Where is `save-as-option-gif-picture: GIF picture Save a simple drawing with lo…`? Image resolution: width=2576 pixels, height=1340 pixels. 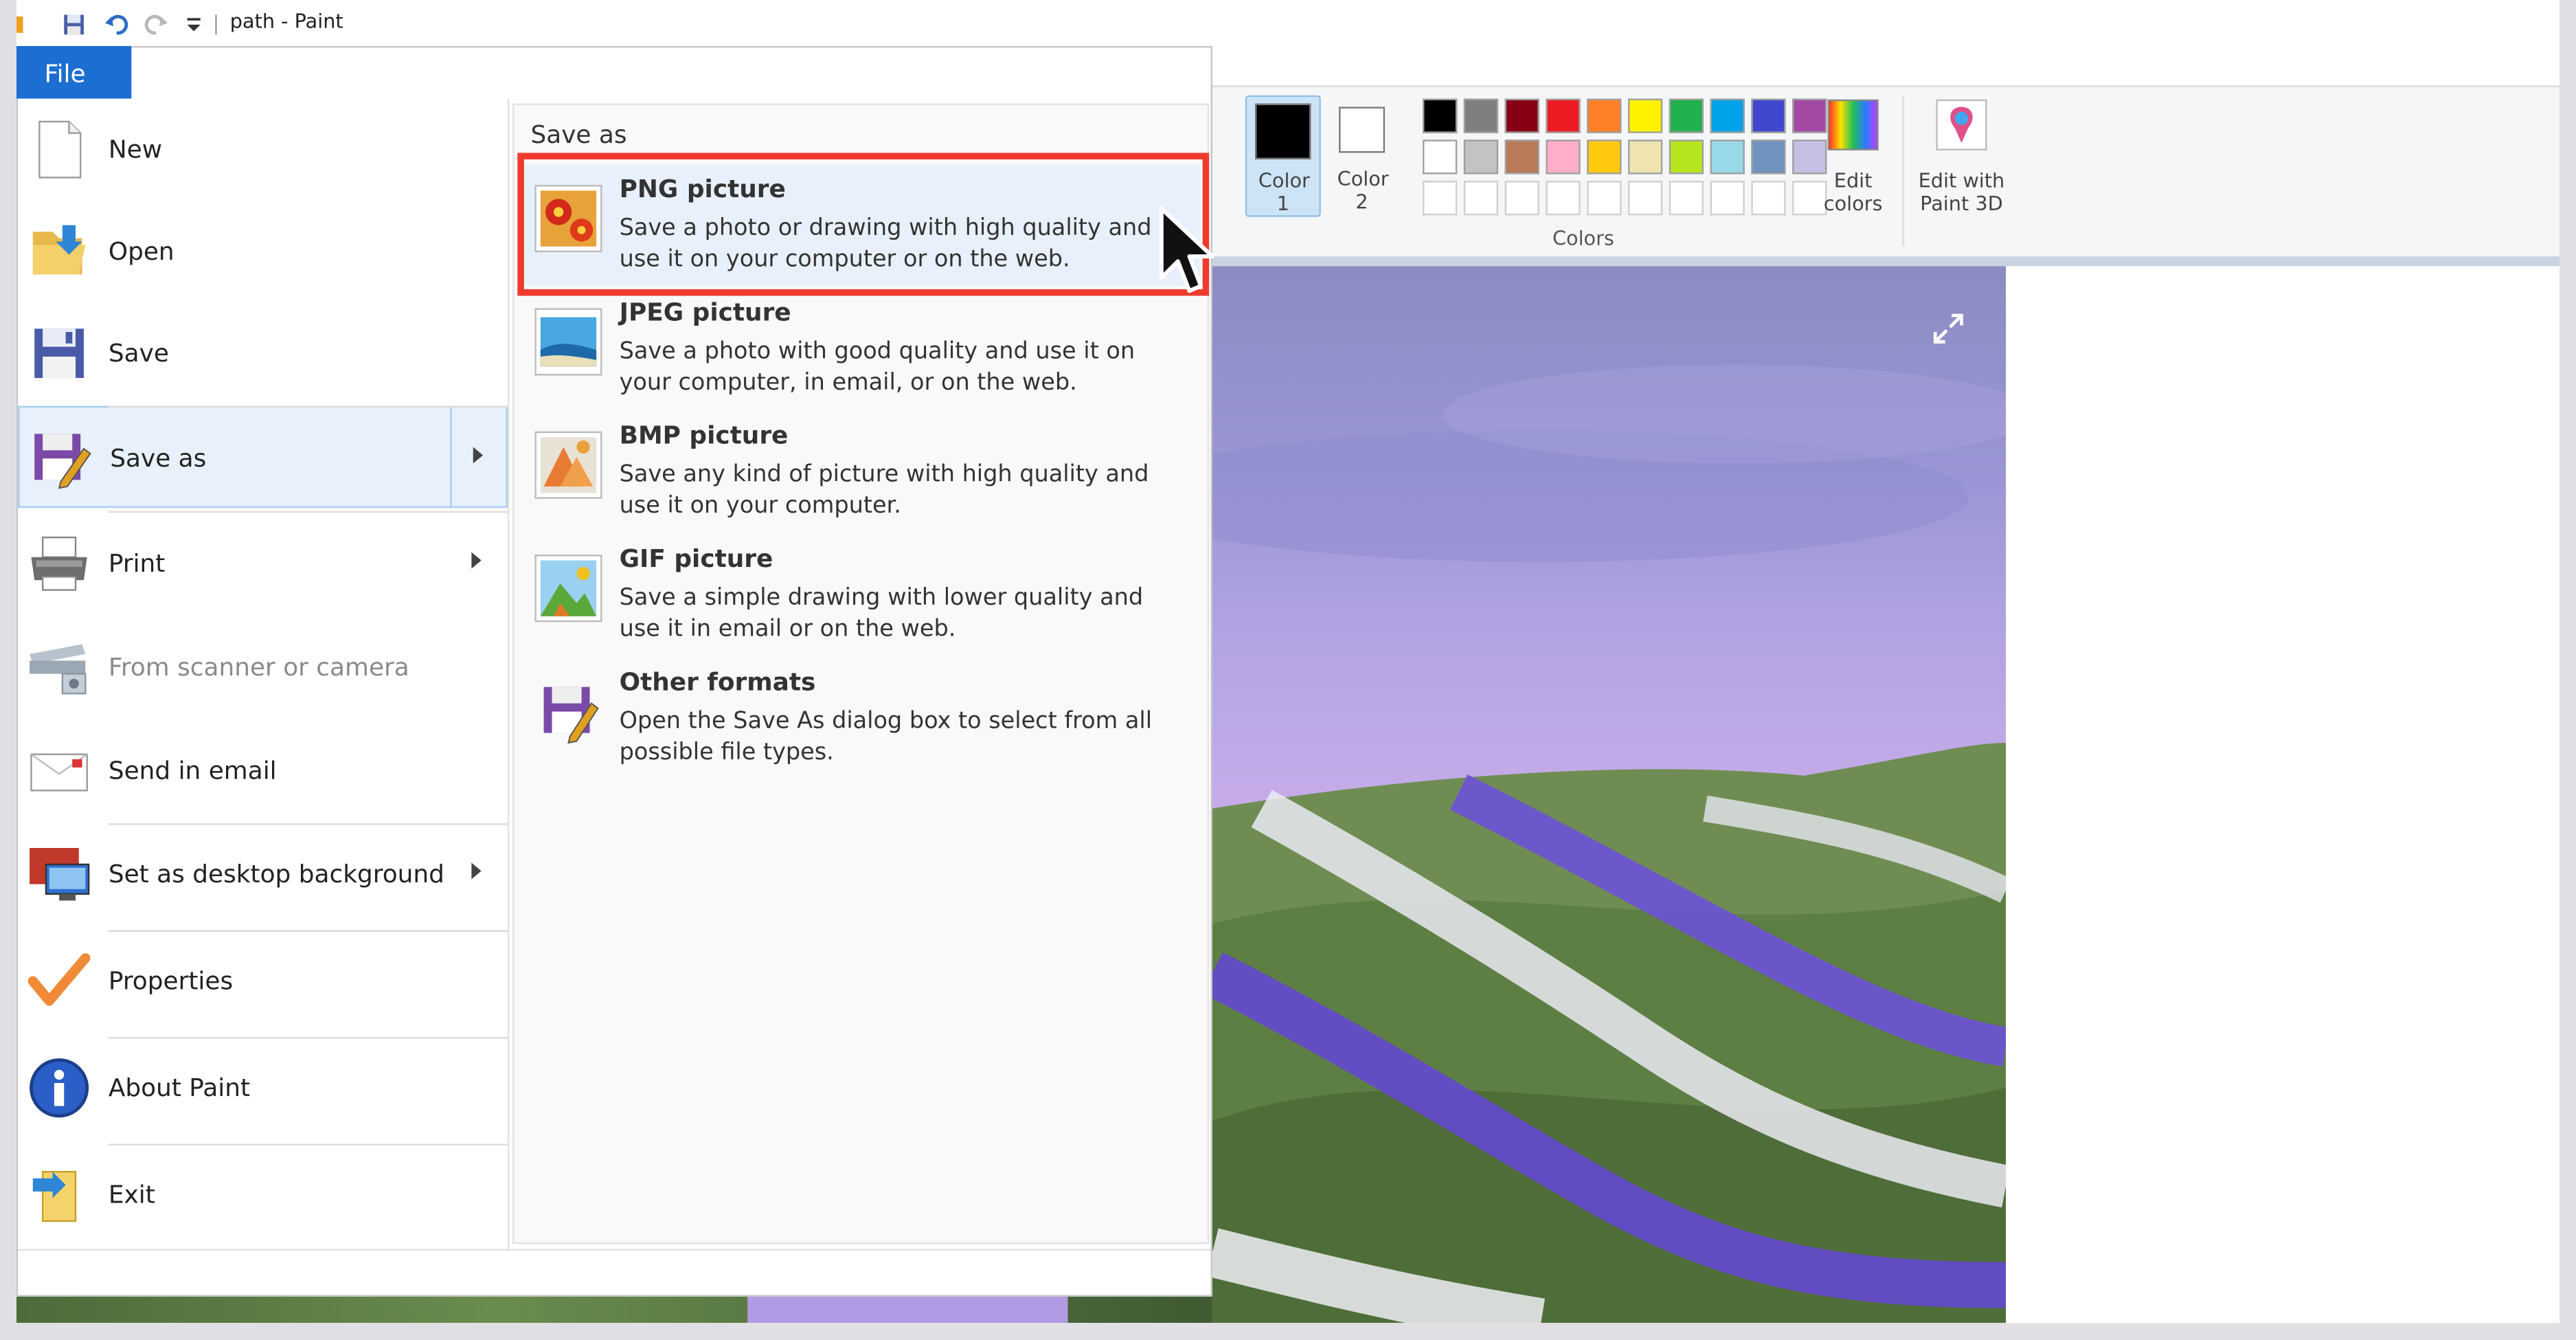
save-as-option-gif-picture: GIF picture Save a simple drawing with lo… is located at coordinates (862, 595).